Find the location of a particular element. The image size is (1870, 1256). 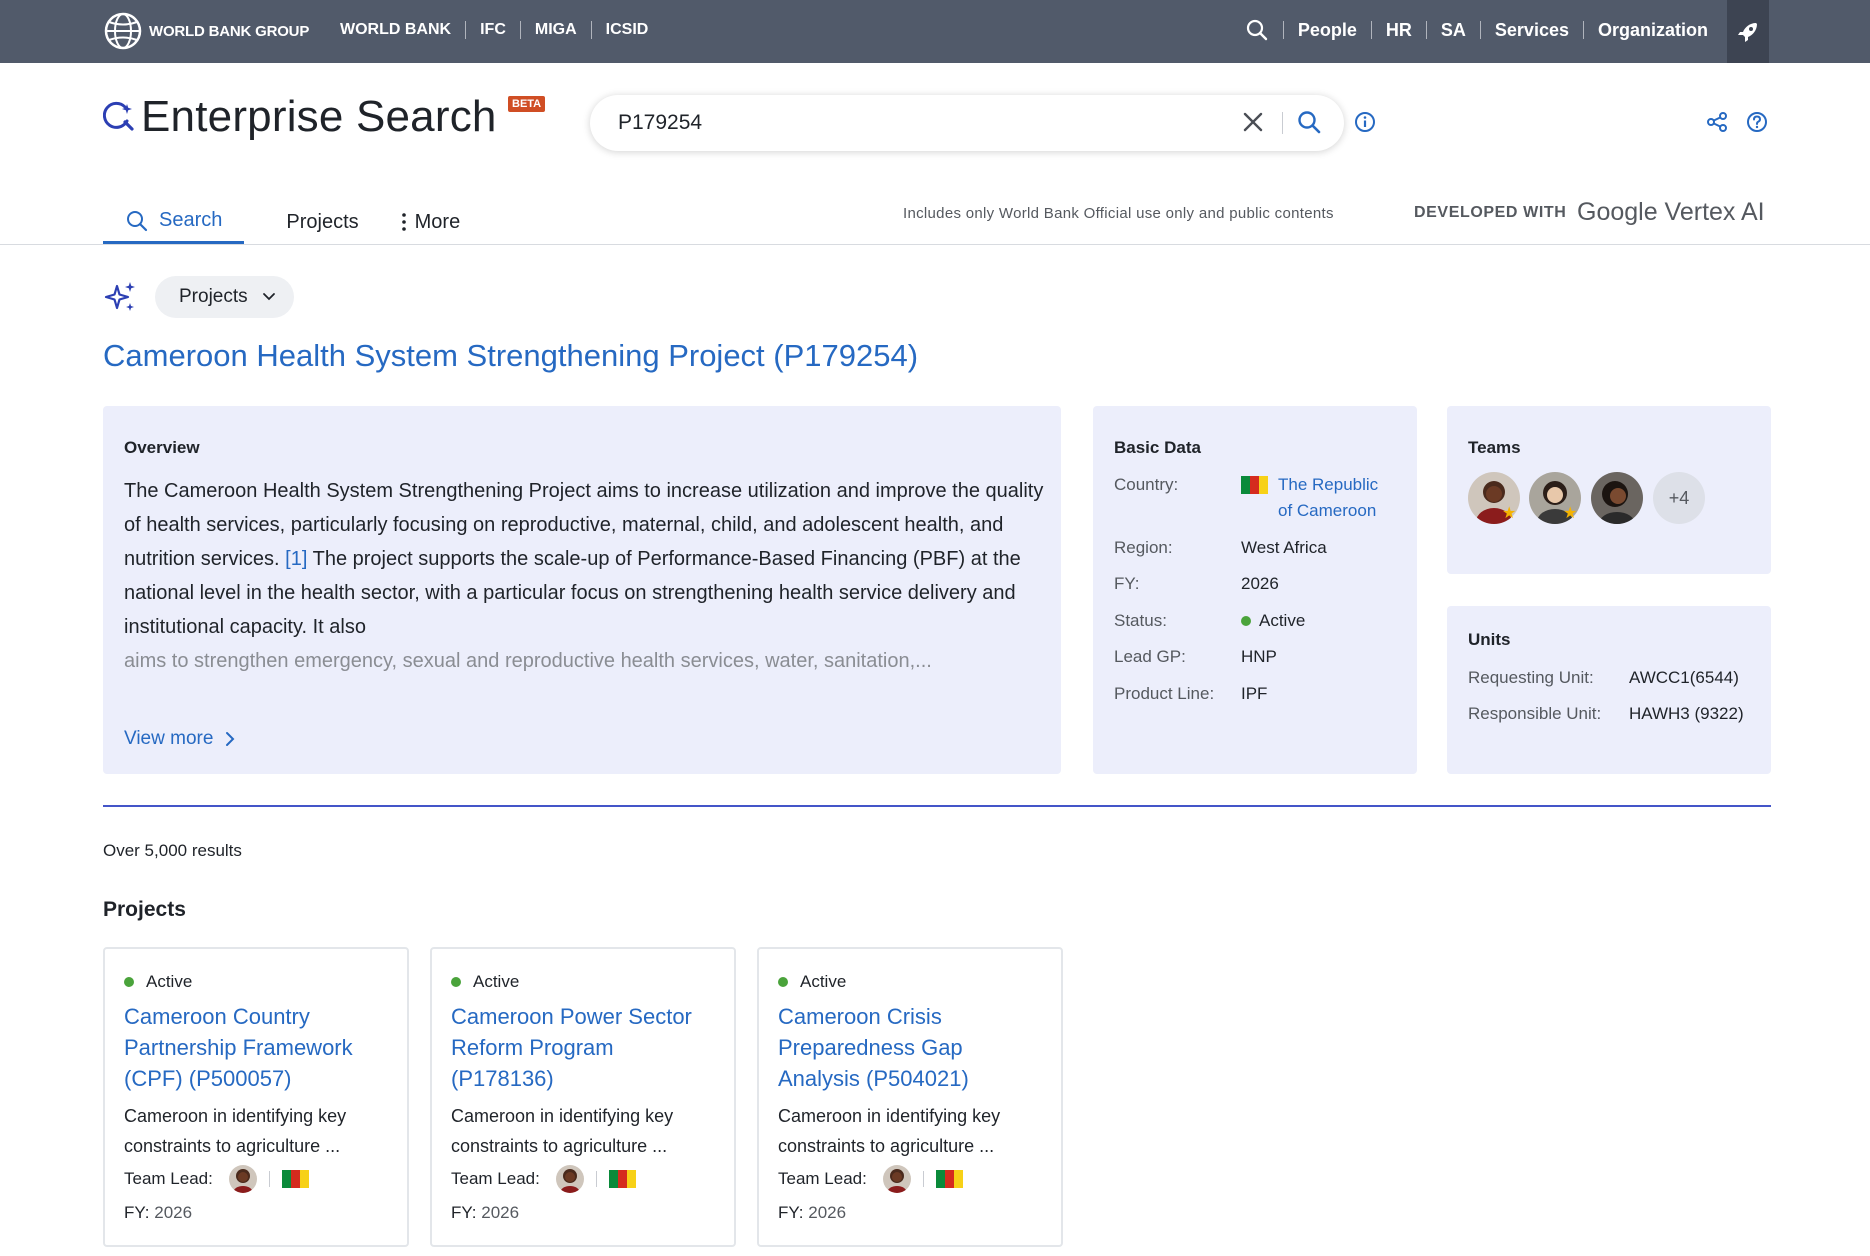

tab-more-label: More is located at coordinates (437, 221).